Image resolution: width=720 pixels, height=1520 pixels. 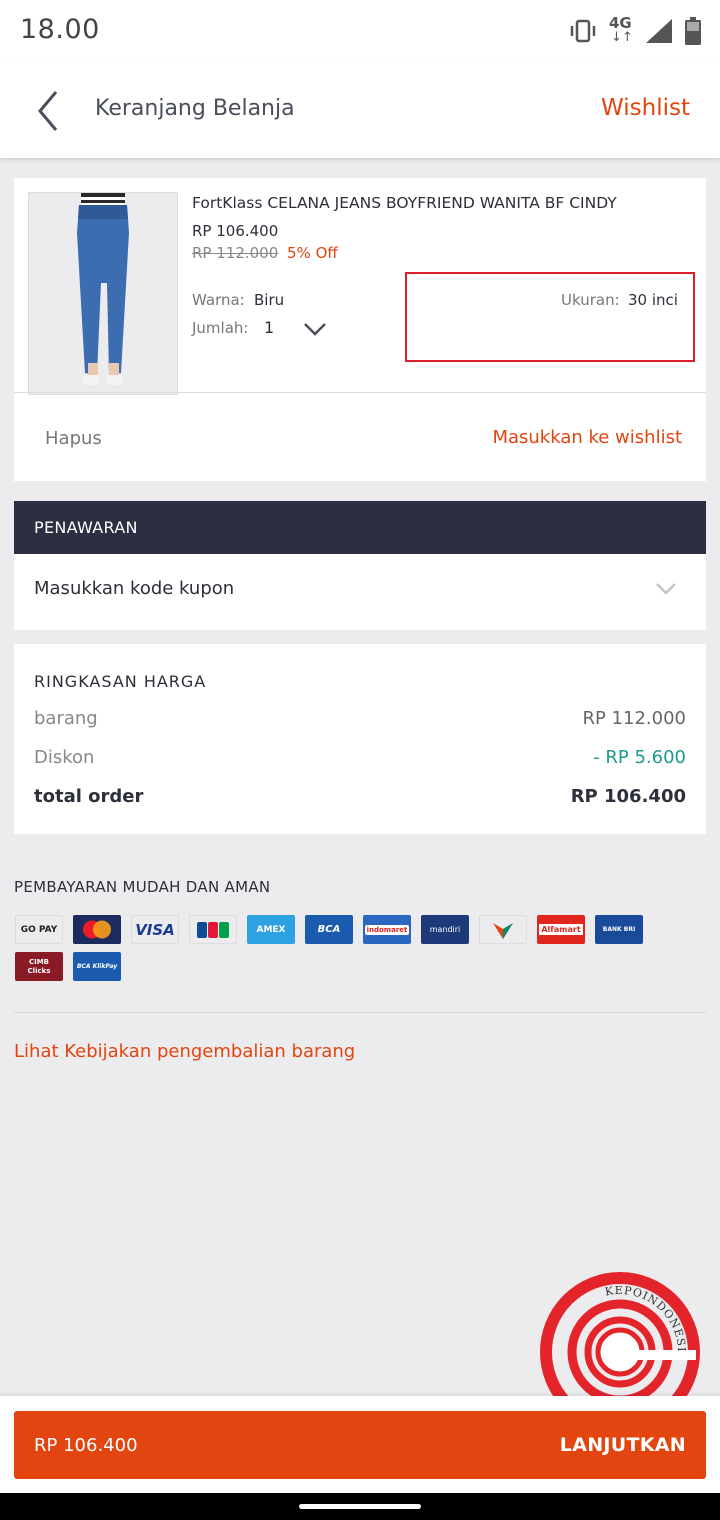 I want to click on promo-header-label: PENAWARAN, so click(x=86, y=527).